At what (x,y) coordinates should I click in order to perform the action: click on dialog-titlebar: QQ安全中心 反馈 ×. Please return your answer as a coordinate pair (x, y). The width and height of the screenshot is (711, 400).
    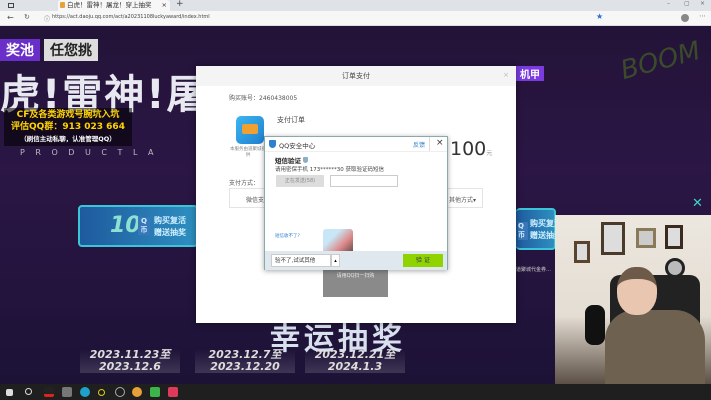
    Looking at the image, I should click on (356, 144).